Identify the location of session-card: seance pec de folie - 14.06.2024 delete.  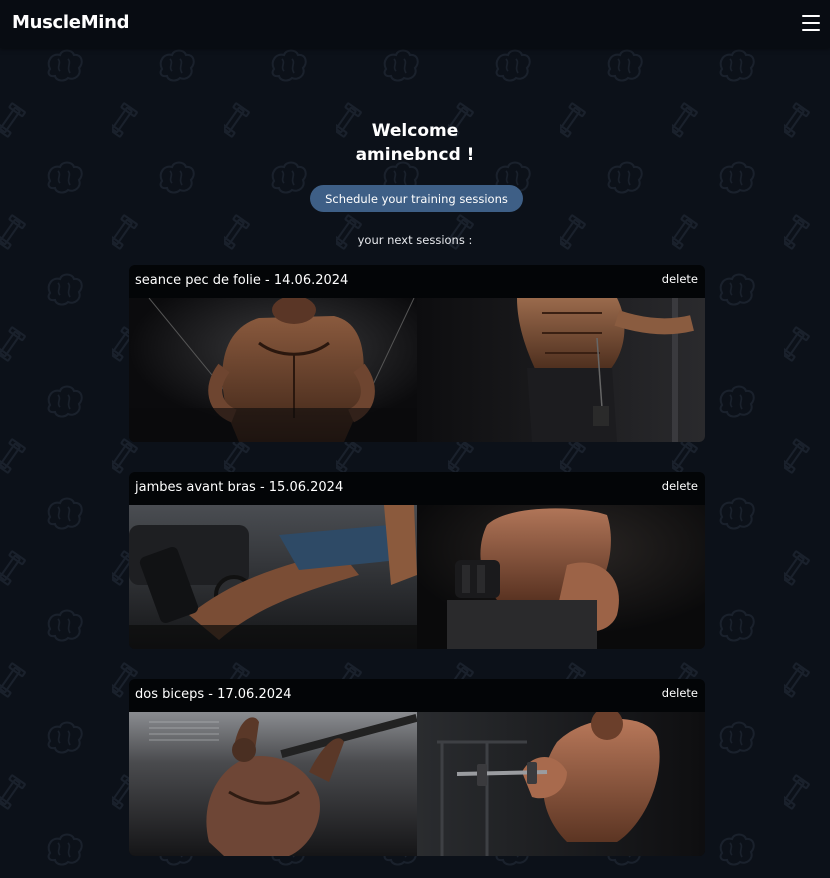
(417, 353).